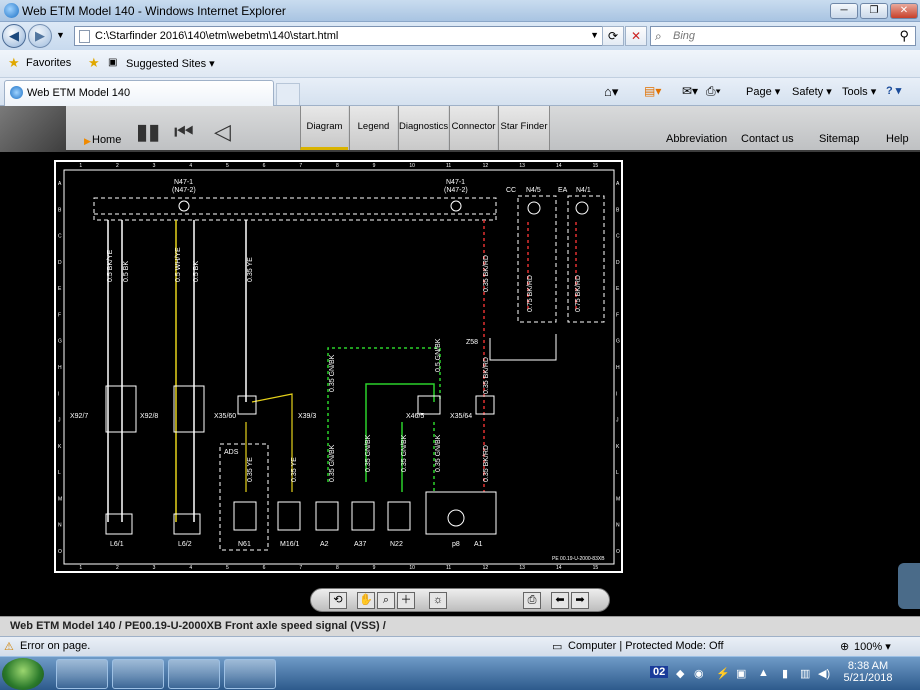 This screenshot has height=690, width=920. What do you see at coordinates (785, 673) in the screenshot?
I see `battery-icon: ▮` at bounding box center [785, 673].